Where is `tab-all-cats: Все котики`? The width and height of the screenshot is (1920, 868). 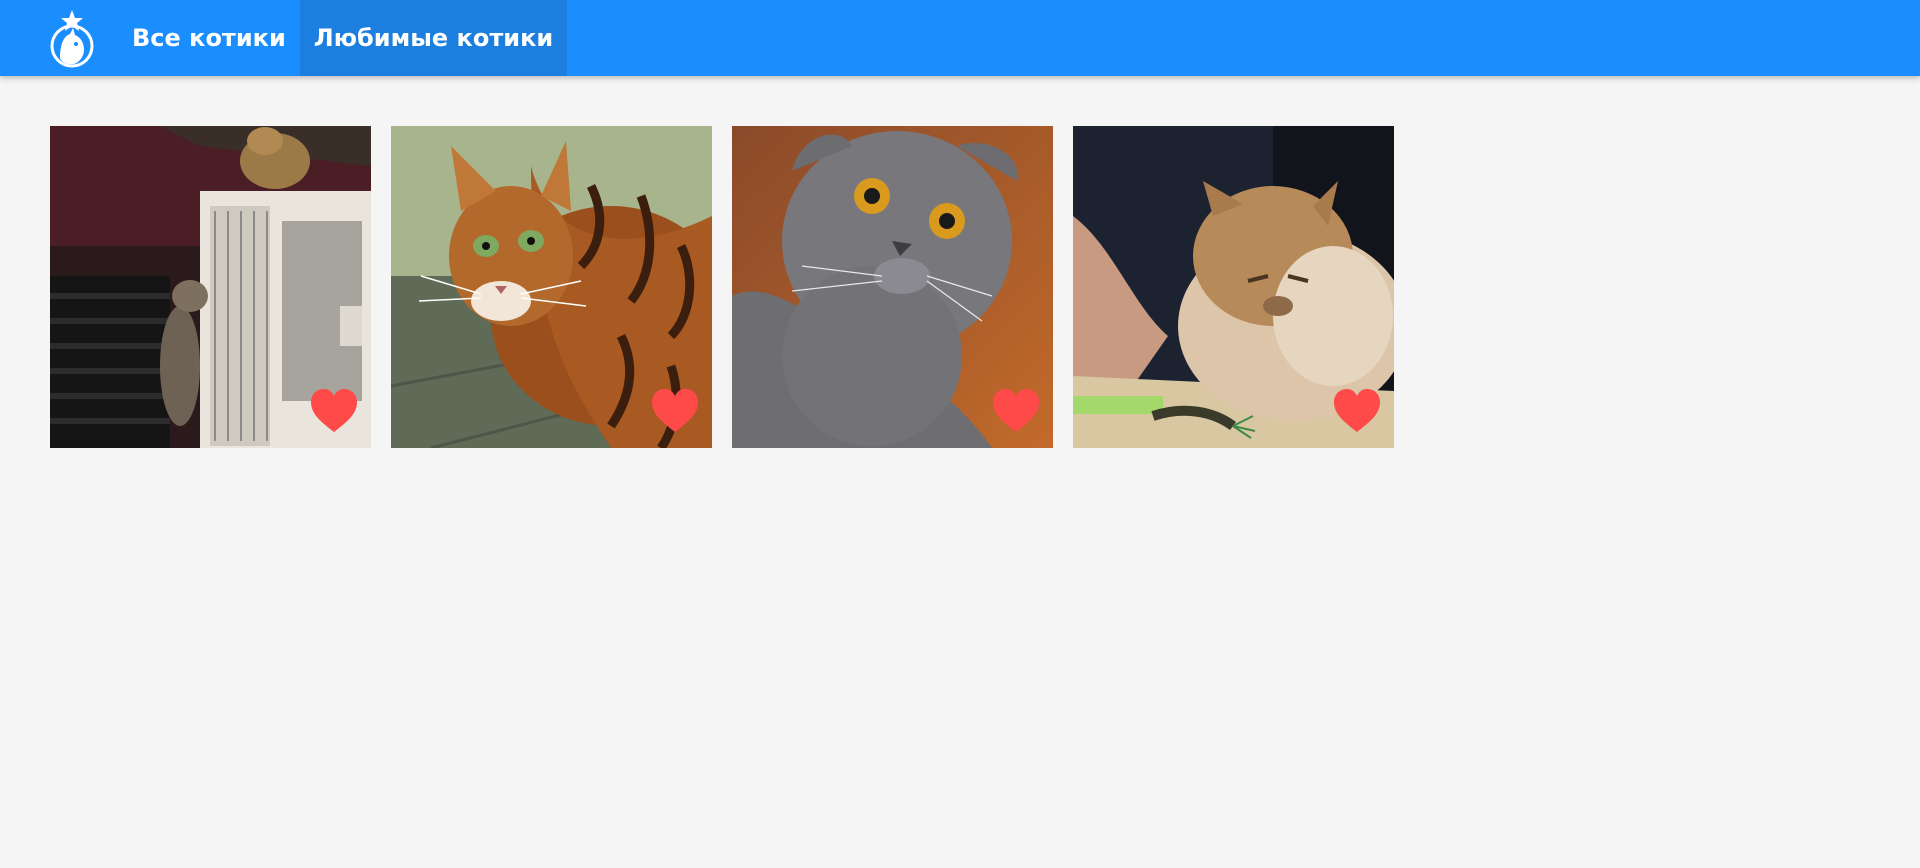
tab-all-cats: Все котики is located at coordinates (209, 38).